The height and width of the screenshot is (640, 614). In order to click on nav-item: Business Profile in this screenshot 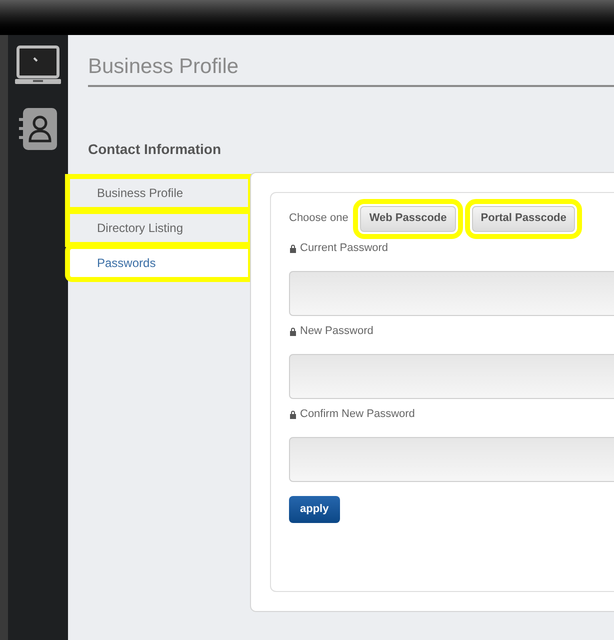, I will do `click(159, 192)`.